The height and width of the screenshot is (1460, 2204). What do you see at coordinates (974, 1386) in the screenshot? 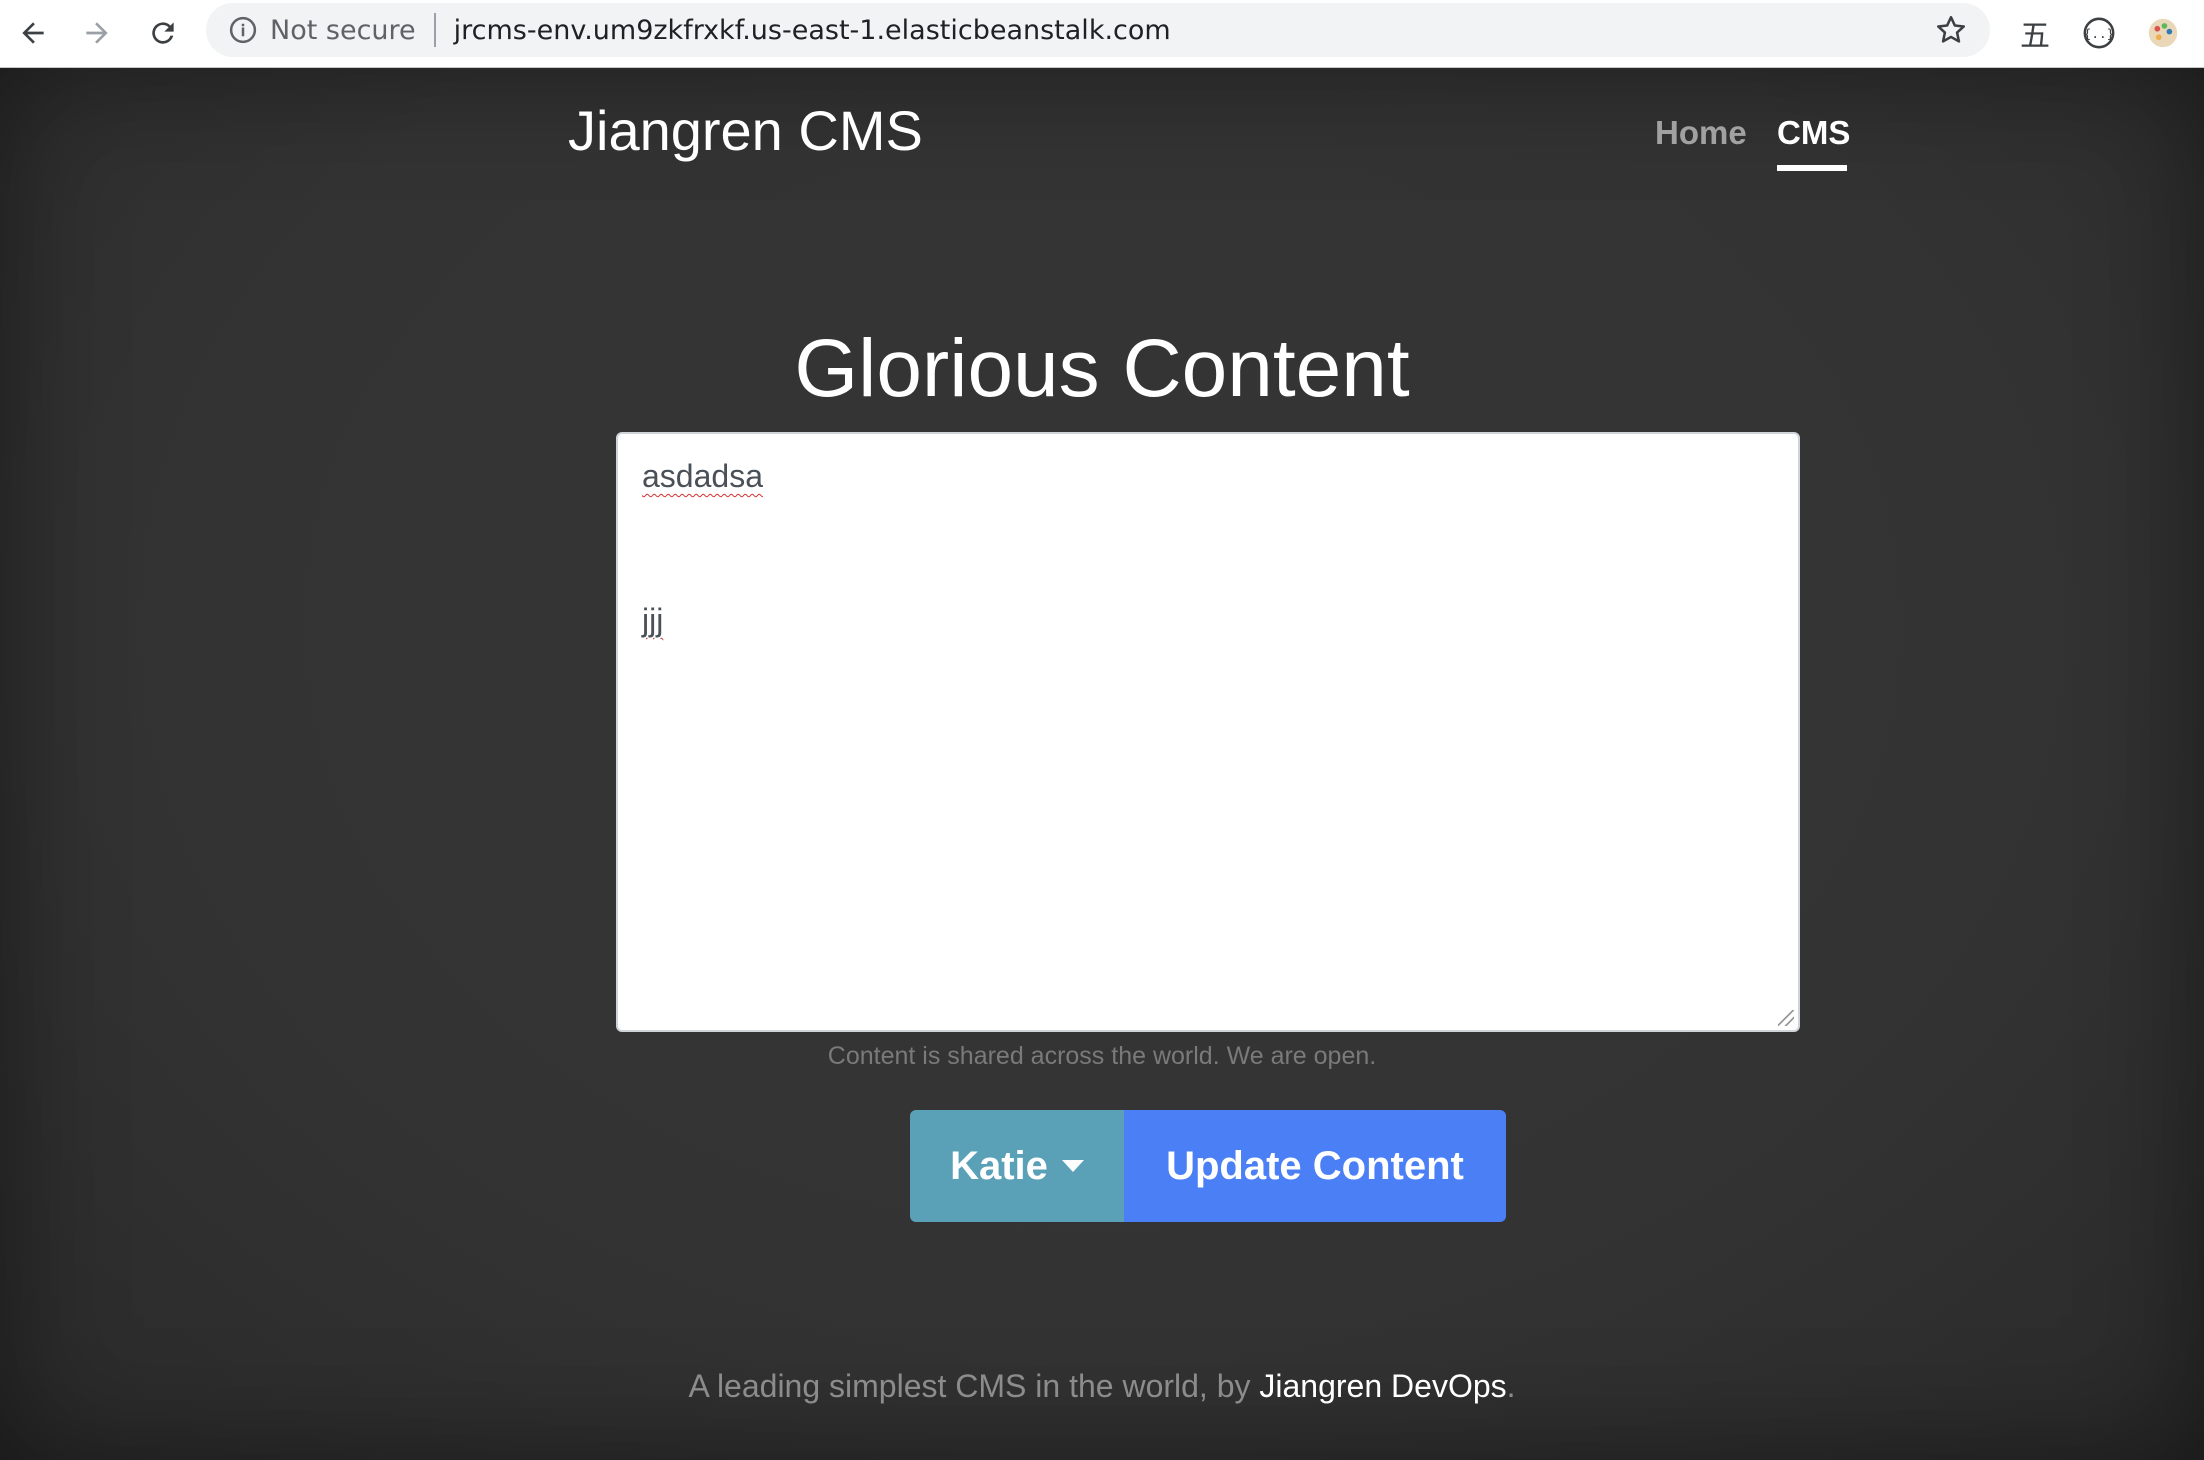
I see `footer-prefix: A leading simplest CMS in the world, by` at bounding box center [974, 1386].